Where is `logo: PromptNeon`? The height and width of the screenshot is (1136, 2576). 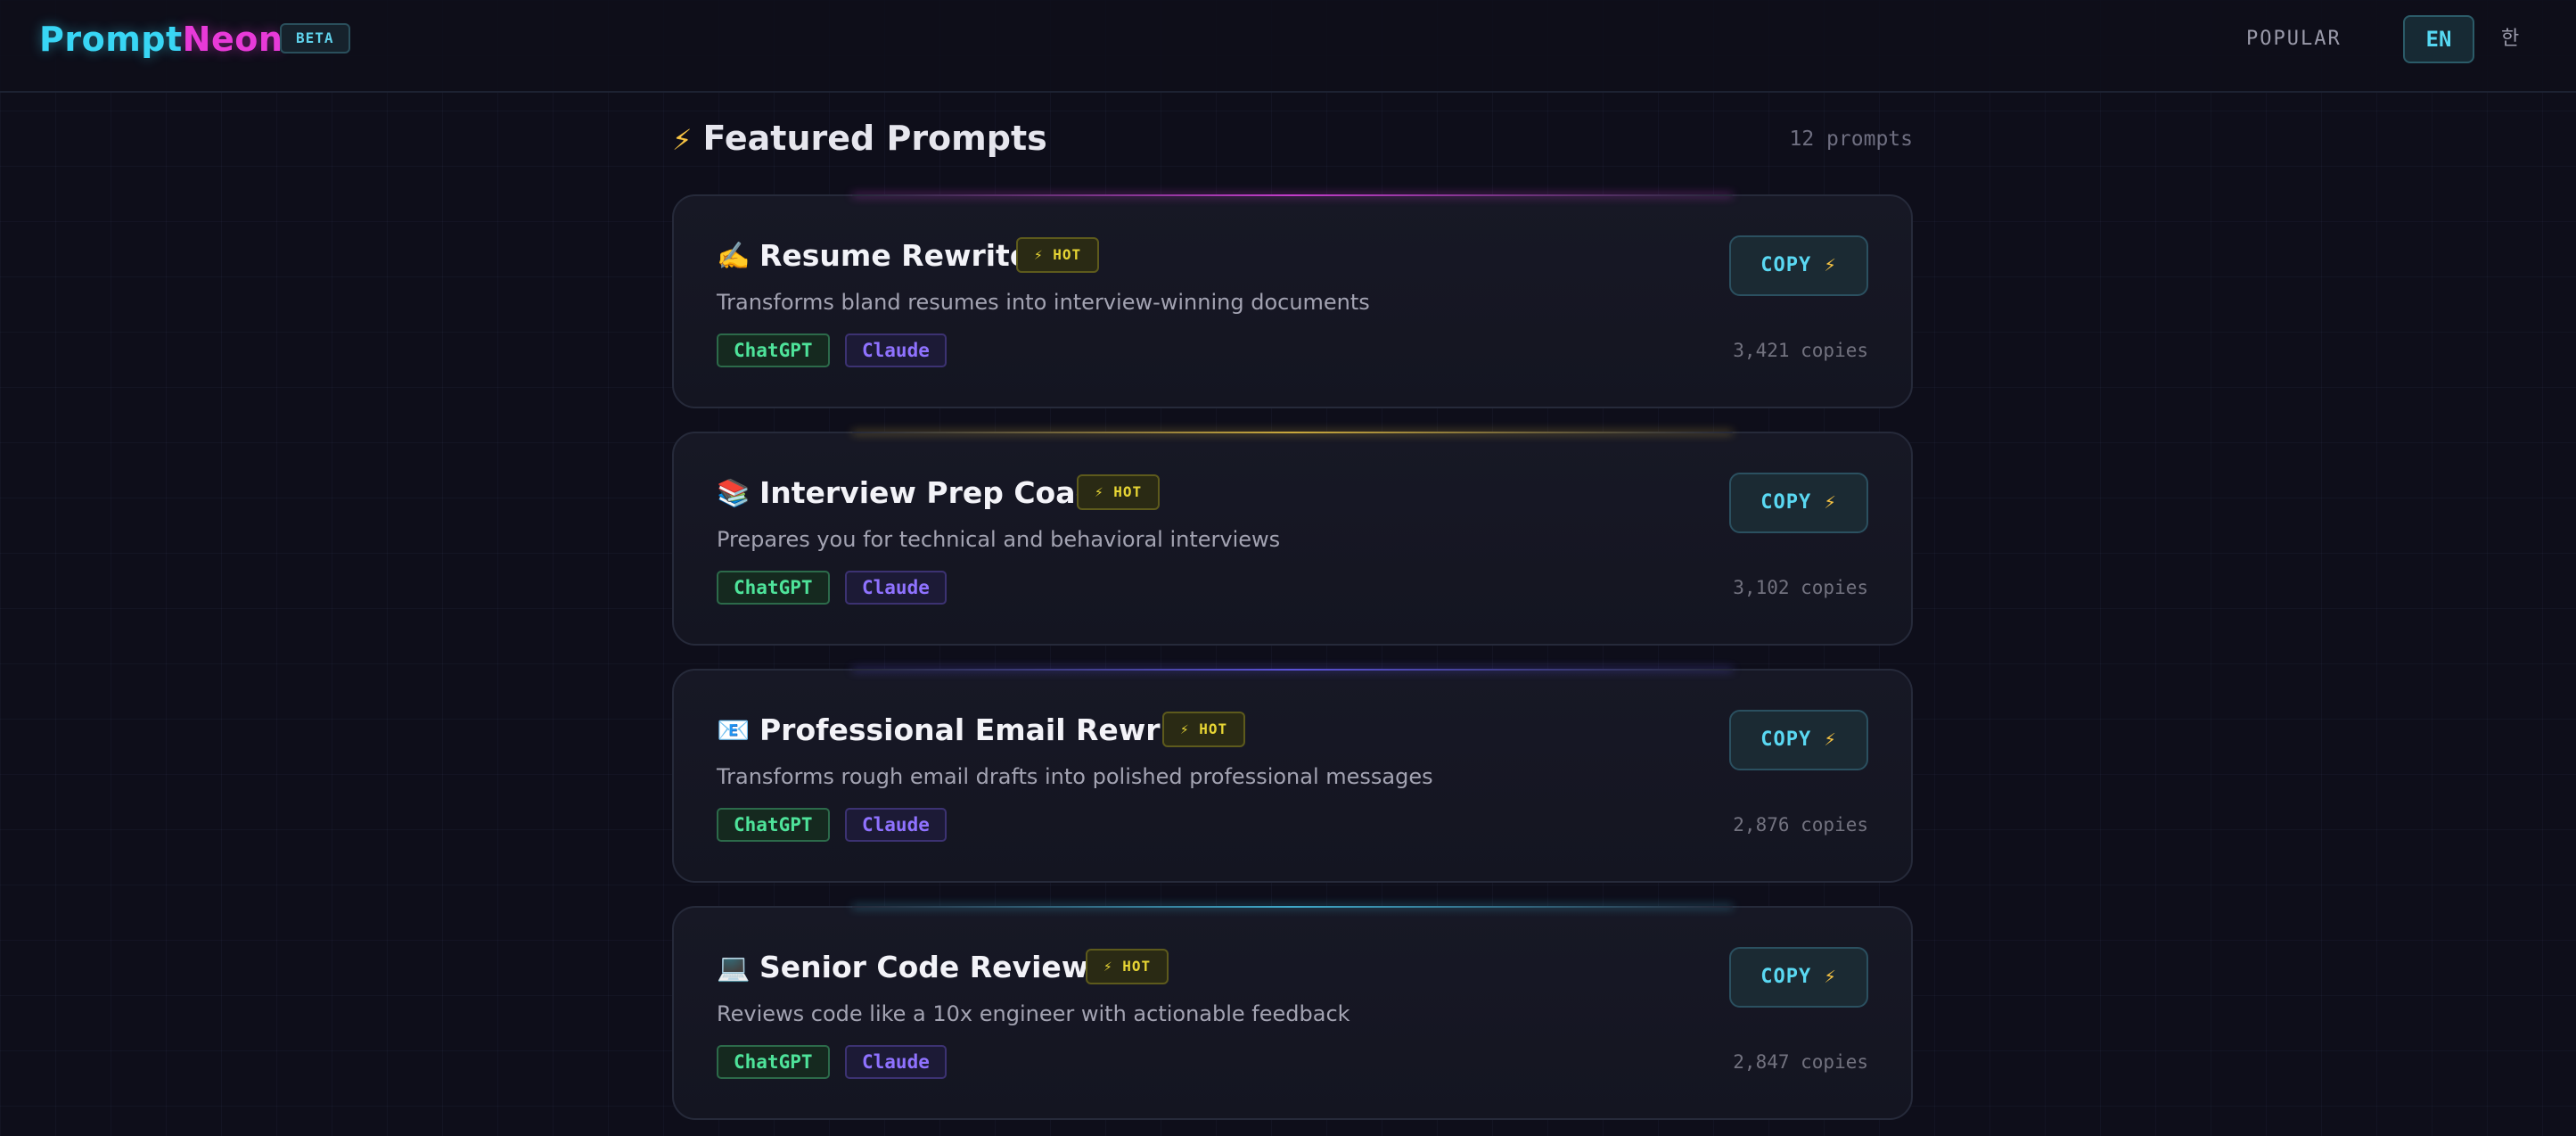 logo: PromptNeon is located at coordinates (161, 39).